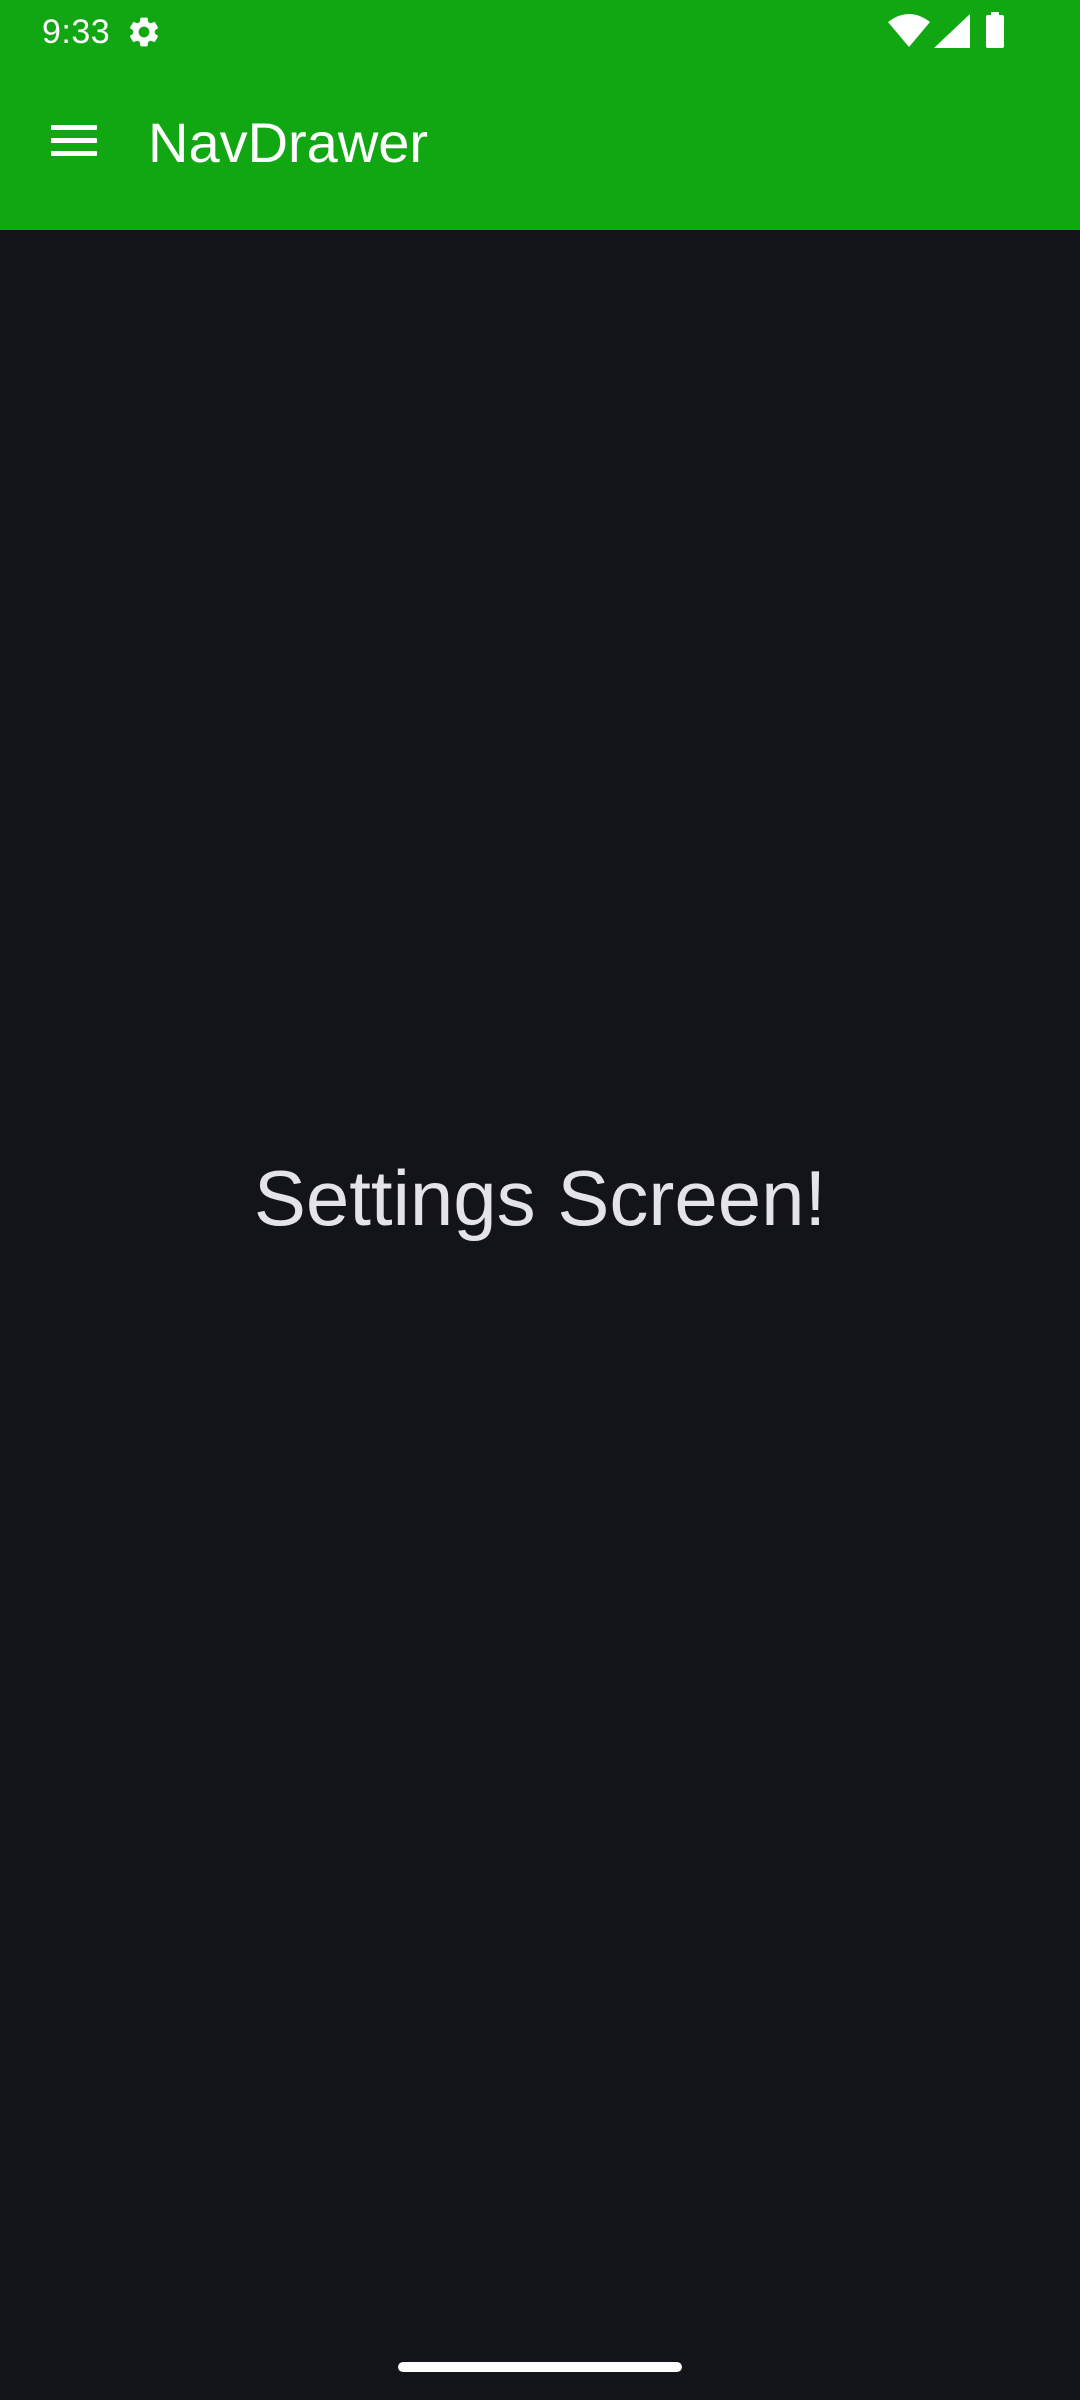 This screenshot has height=2400, width=1080. I want to click on gear-icon, so click(144, 32).